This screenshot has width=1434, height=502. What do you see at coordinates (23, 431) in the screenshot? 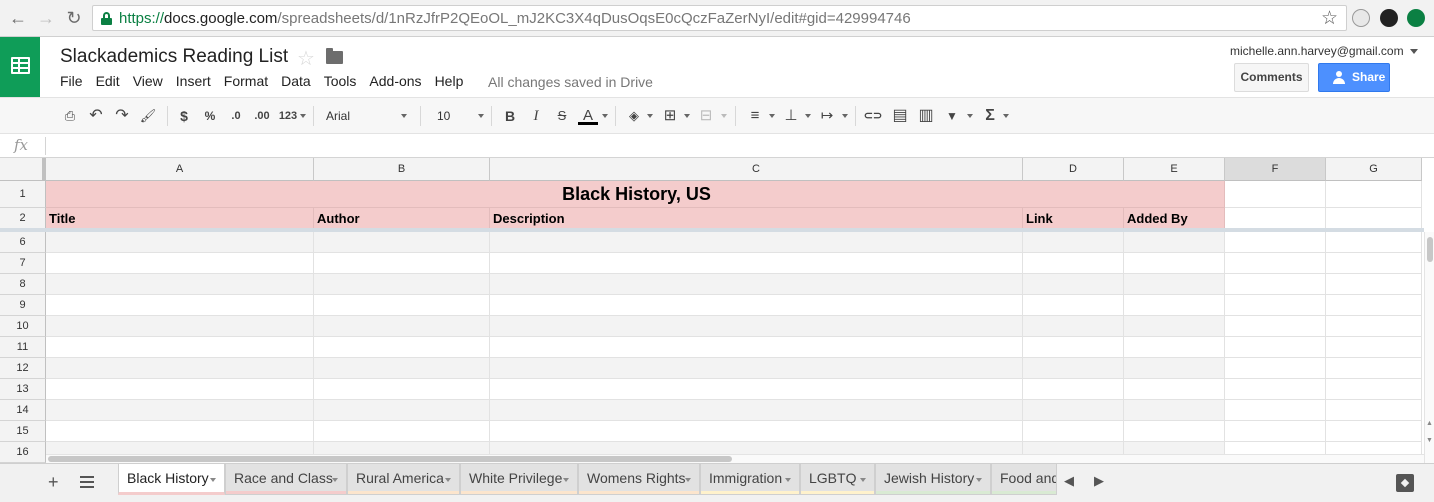
I see `row-header: 15` at bounding box center [23, 431].